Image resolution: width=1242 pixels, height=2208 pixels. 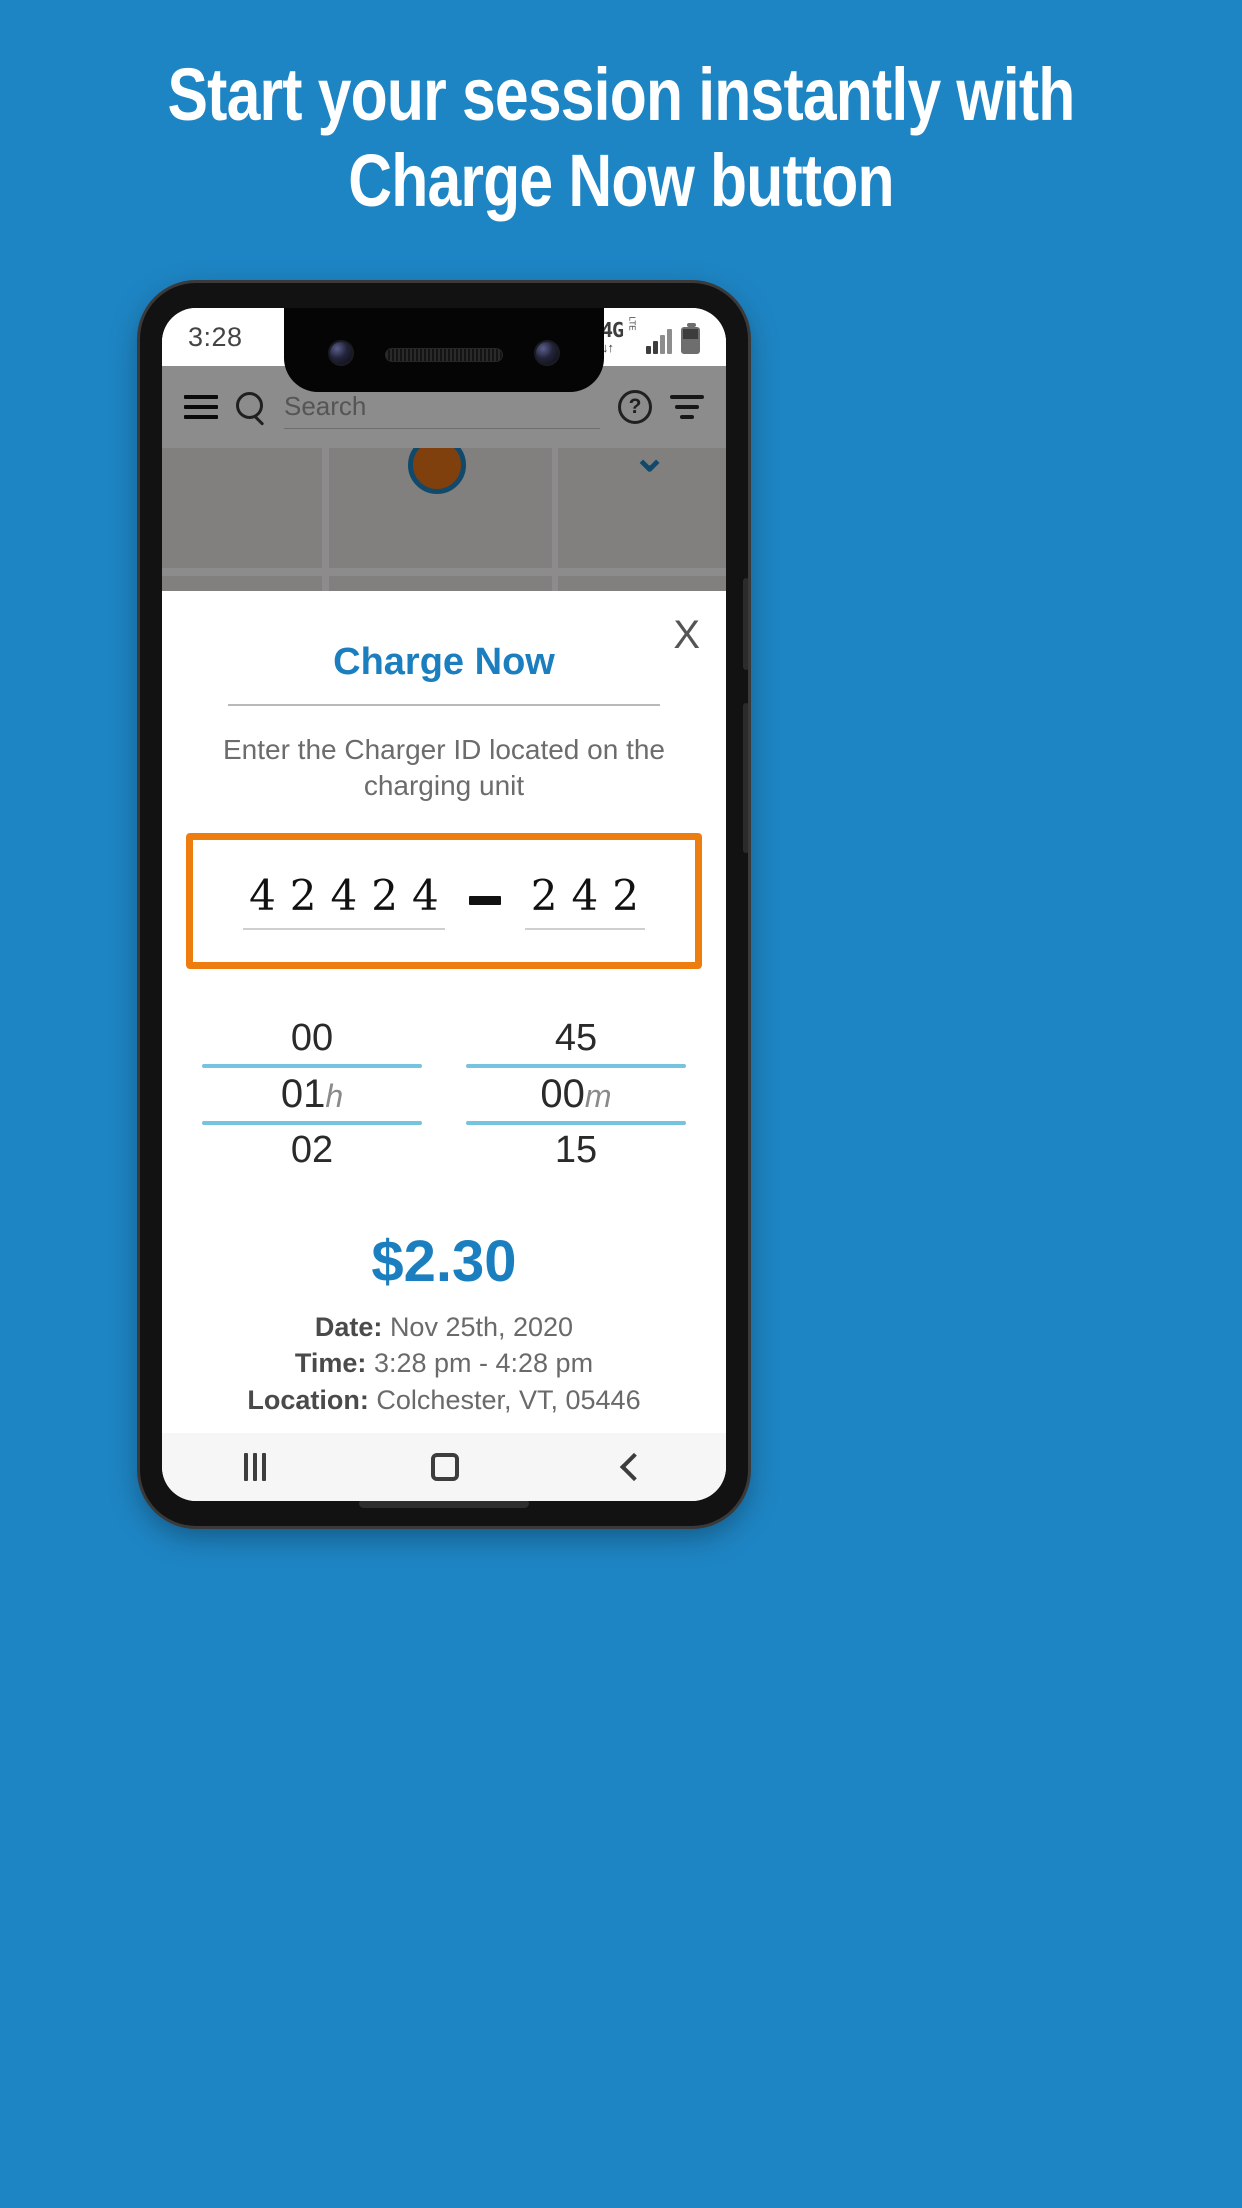 I want to click on detail-location-value: Colchester, VT, 05446, so click(x=508, y=1399).